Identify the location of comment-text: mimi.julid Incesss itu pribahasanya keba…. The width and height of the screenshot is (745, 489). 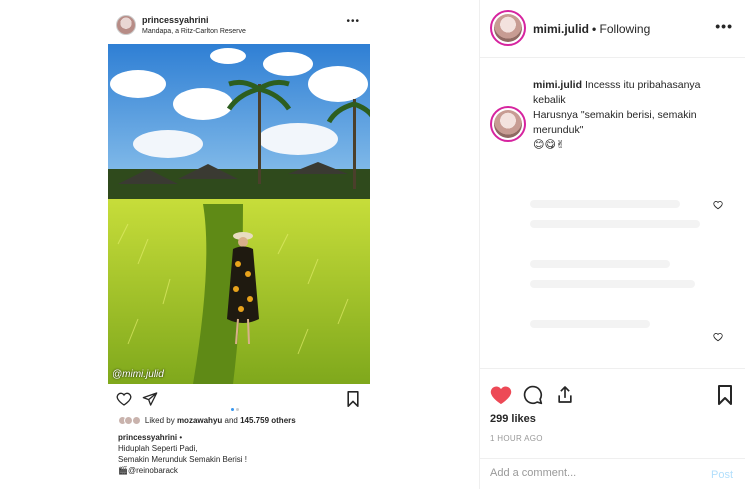
(633, 115).